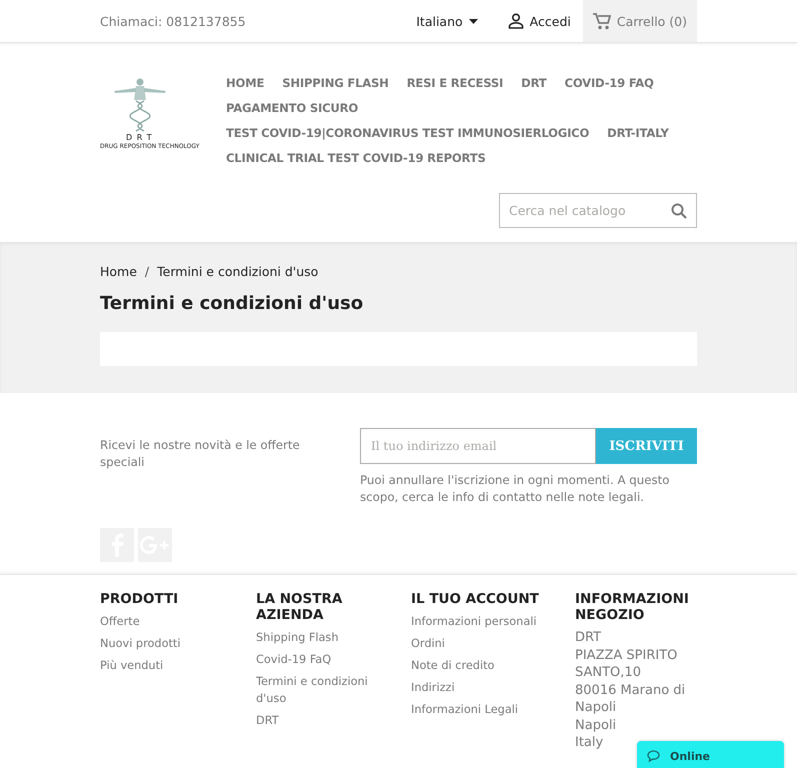 The width and height of the screenshot is (797, 768). Describe the element at coordinates (237, 271) in the screenshot. I see `breadcrumb-link: Termini e condizioni d'uso` at that location.